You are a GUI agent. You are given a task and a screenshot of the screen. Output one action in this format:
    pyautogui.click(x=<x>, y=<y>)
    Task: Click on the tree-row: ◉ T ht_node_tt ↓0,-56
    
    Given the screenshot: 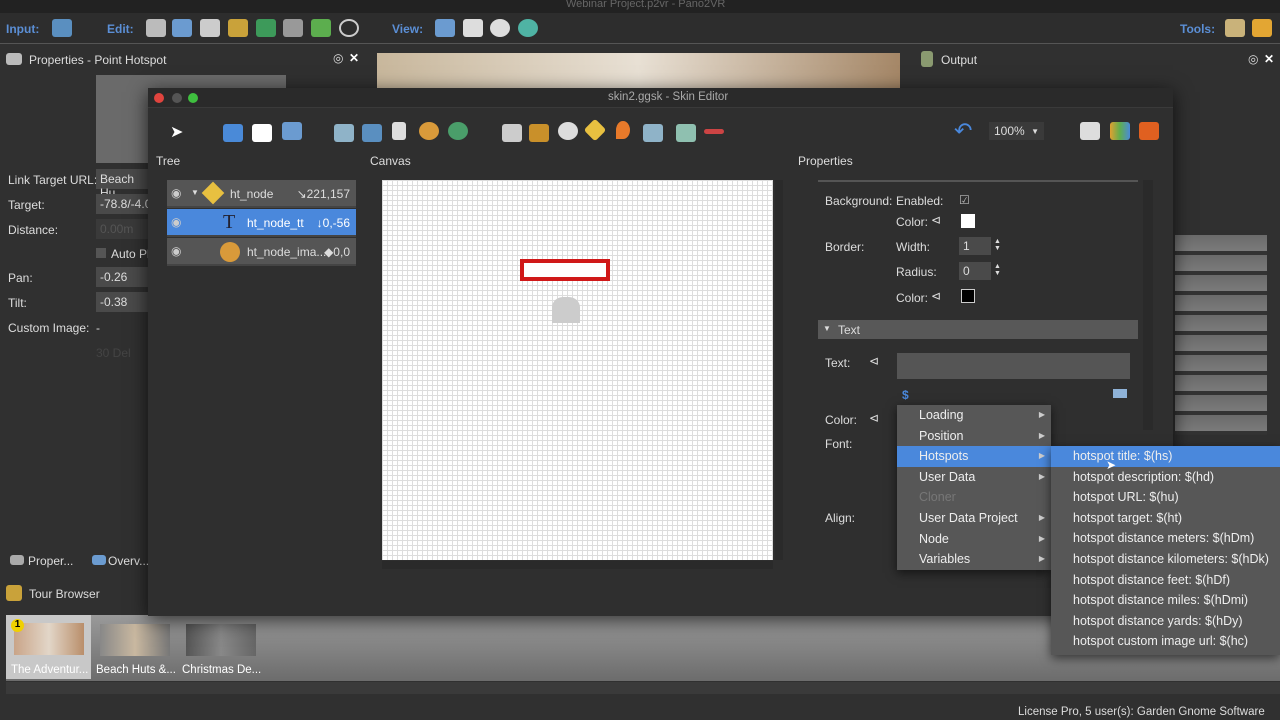 What is the action you would take?
    pyautogui.click(x=261, y=223)
    